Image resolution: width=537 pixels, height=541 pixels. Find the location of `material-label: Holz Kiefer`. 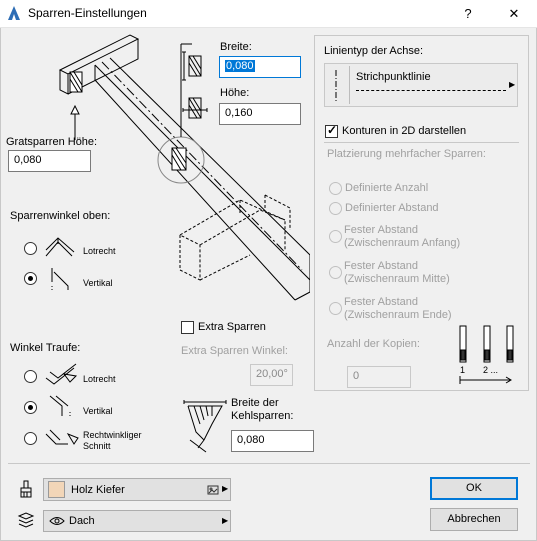

material-label: Holz Kiefer is located at coordinates (98, 490).